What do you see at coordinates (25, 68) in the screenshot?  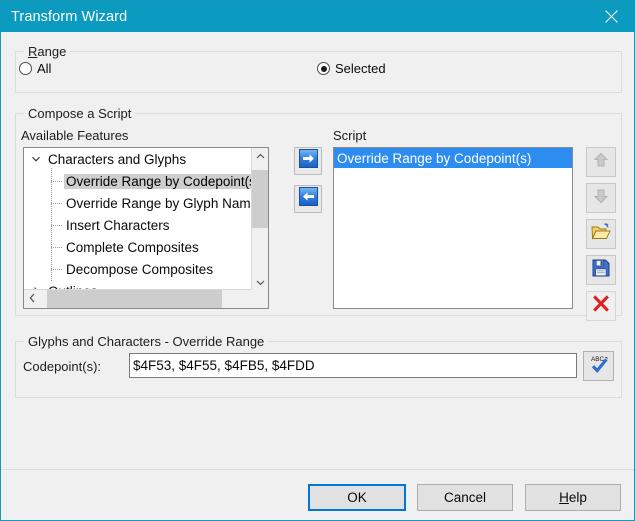 I see `radio-all-mark` at bounding box center [25, 68].